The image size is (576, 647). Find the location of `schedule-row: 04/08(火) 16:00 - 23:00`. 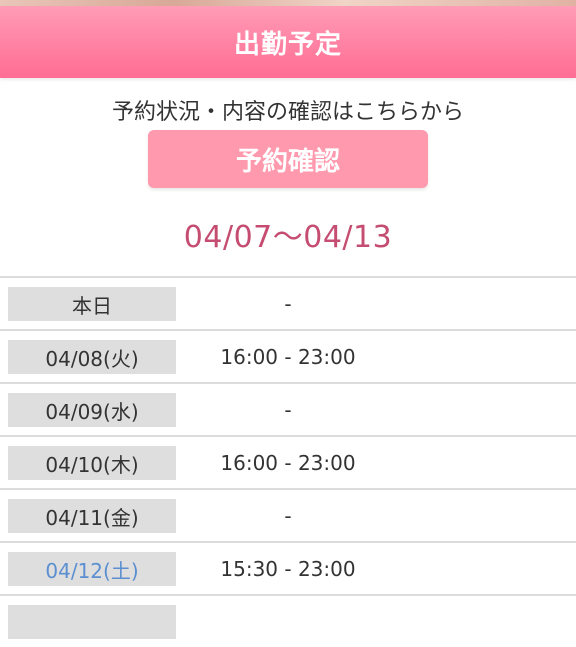

schedule-row: 04/08(火) 16:00 - 23:00 is located at coordinates (288, 355).